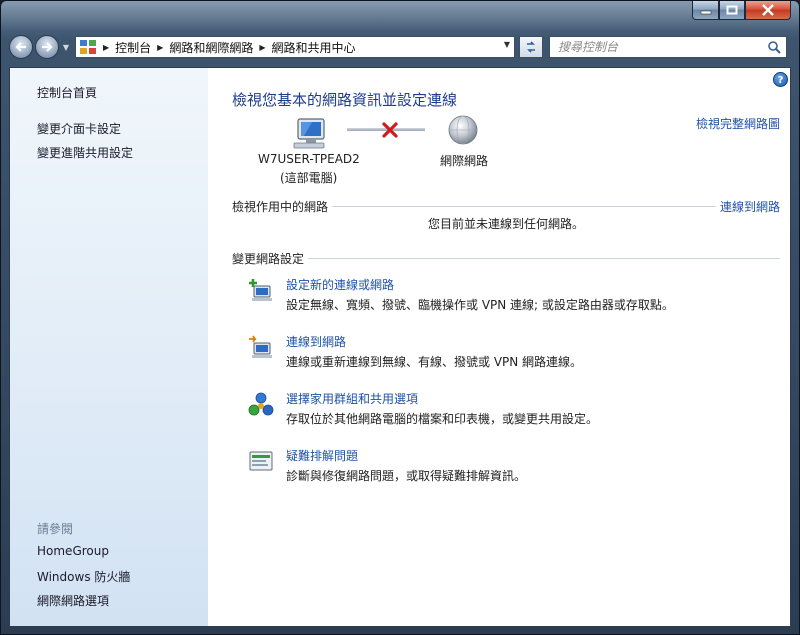 This screenshot has width=800, height=635. Describe the element at coordinates (508, 410) in the screenshot. I see `task-homegroup: 選擇家用群組和共用選項 存取位於其他網路電腦的檔案和印表機，或變更共用設定。` at that location.